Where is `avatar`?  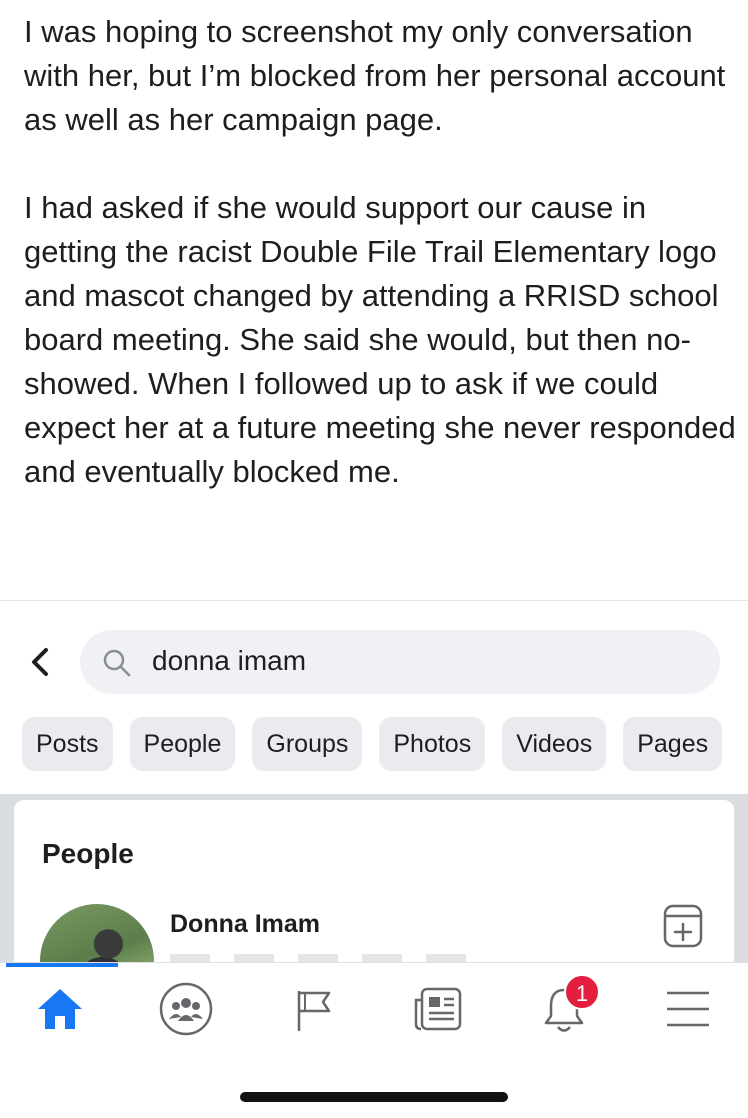
avatar is located at coordinates (97, 935).